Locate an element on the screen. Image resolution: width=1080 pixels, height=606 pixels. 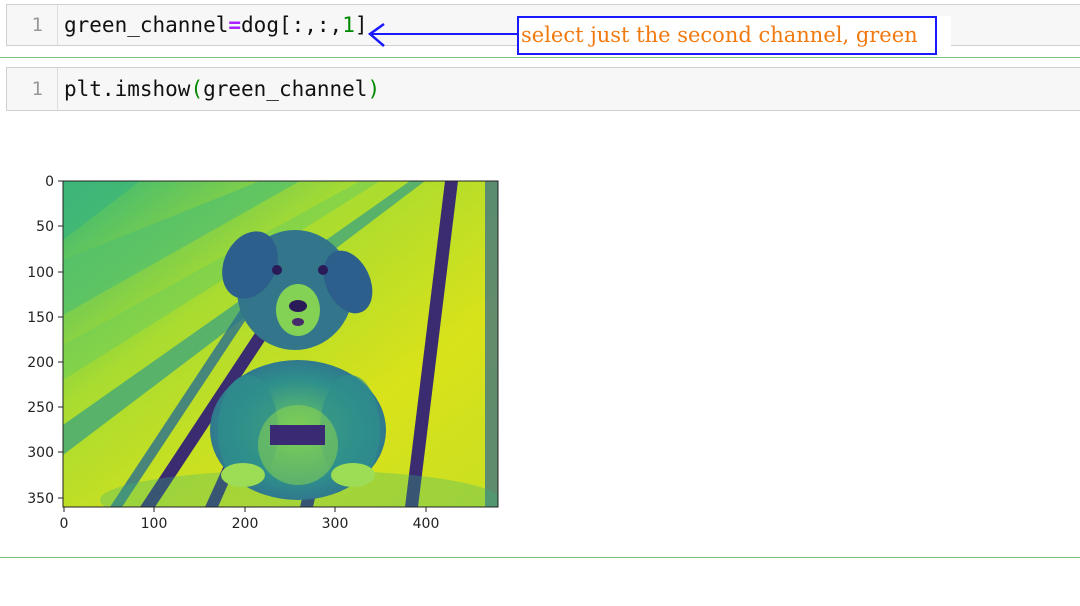
y-tick-label: 50 is located at coordinates (45, 227).